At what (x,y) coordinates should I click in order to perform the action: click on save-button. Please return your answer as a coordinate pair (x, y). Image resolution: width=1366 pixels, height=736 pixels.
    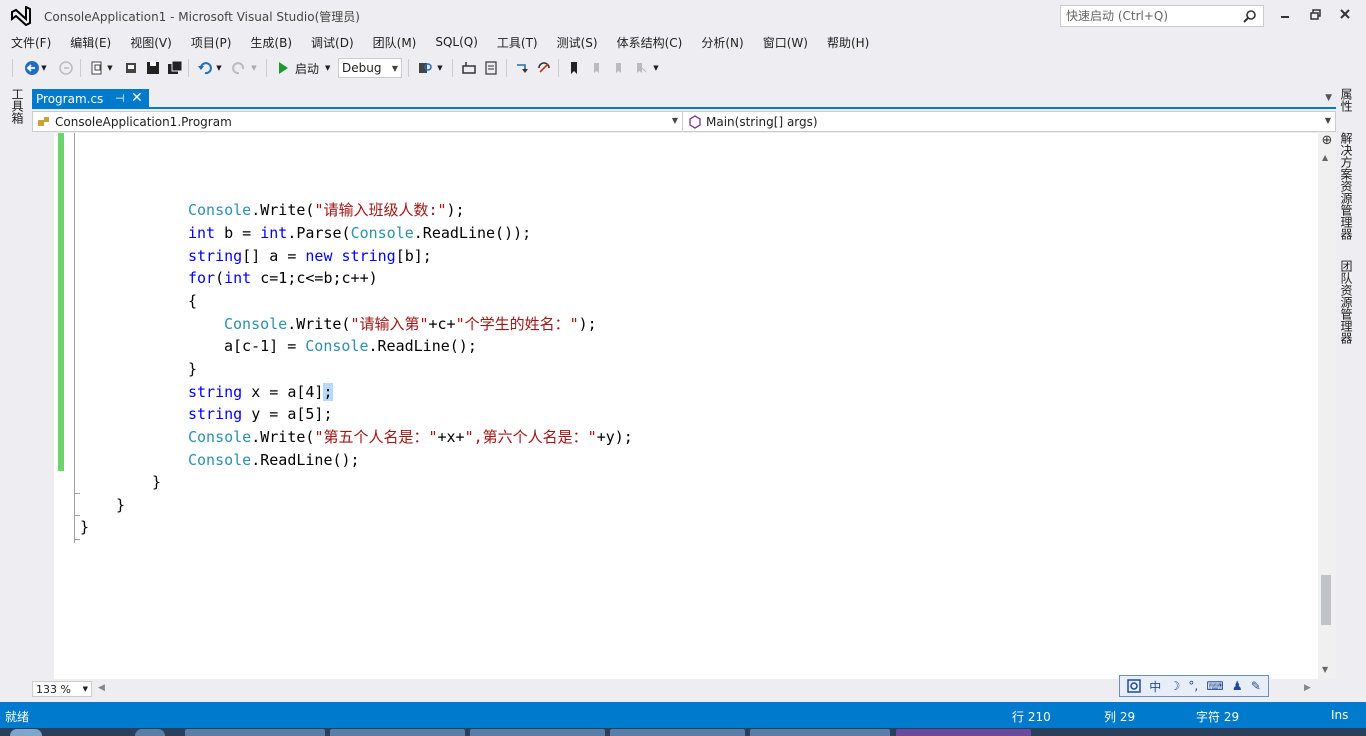
    Looking at the image, I should click on (153, 68).